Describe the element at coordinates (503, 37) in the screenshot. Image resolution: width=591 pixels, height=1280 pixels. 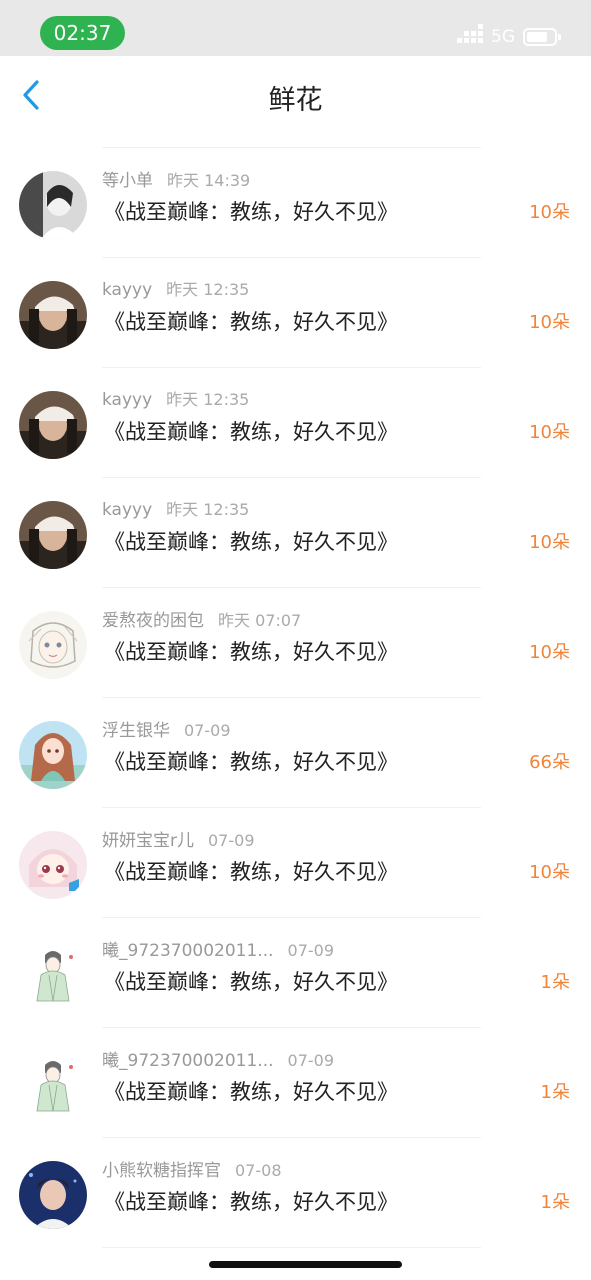
I see `network-label: 5G` at that location.